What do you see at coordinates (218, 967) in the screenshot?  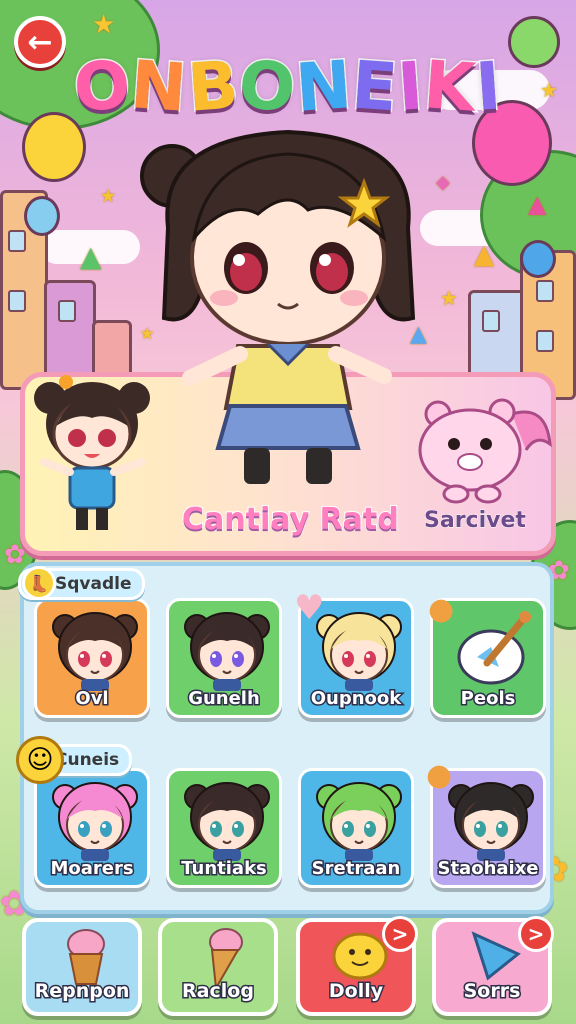 I see `bottom-button: Raclog` at bounding box center [218, 967].